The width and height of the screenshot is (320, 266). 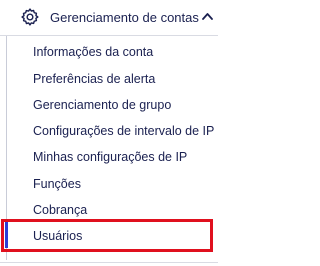 I want to click on bottom-divider, so click(x=109, y=262).